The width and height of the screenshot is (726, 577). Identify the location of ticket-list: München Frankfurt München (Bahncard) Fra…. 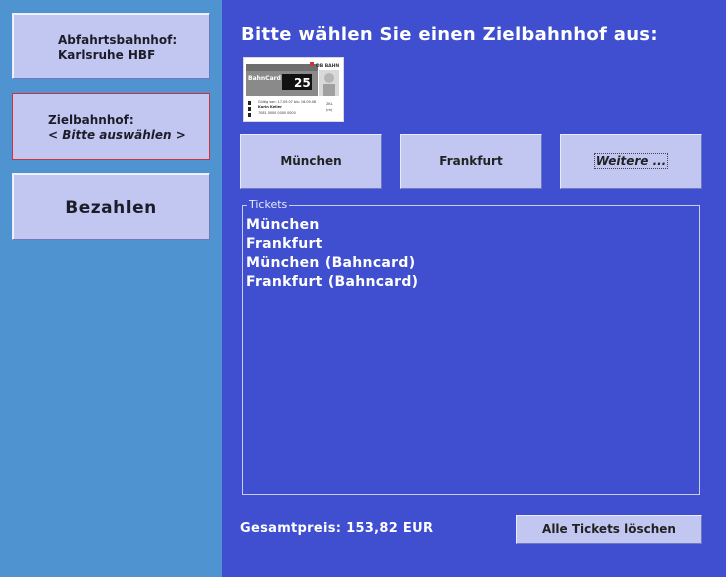
(332, 254).